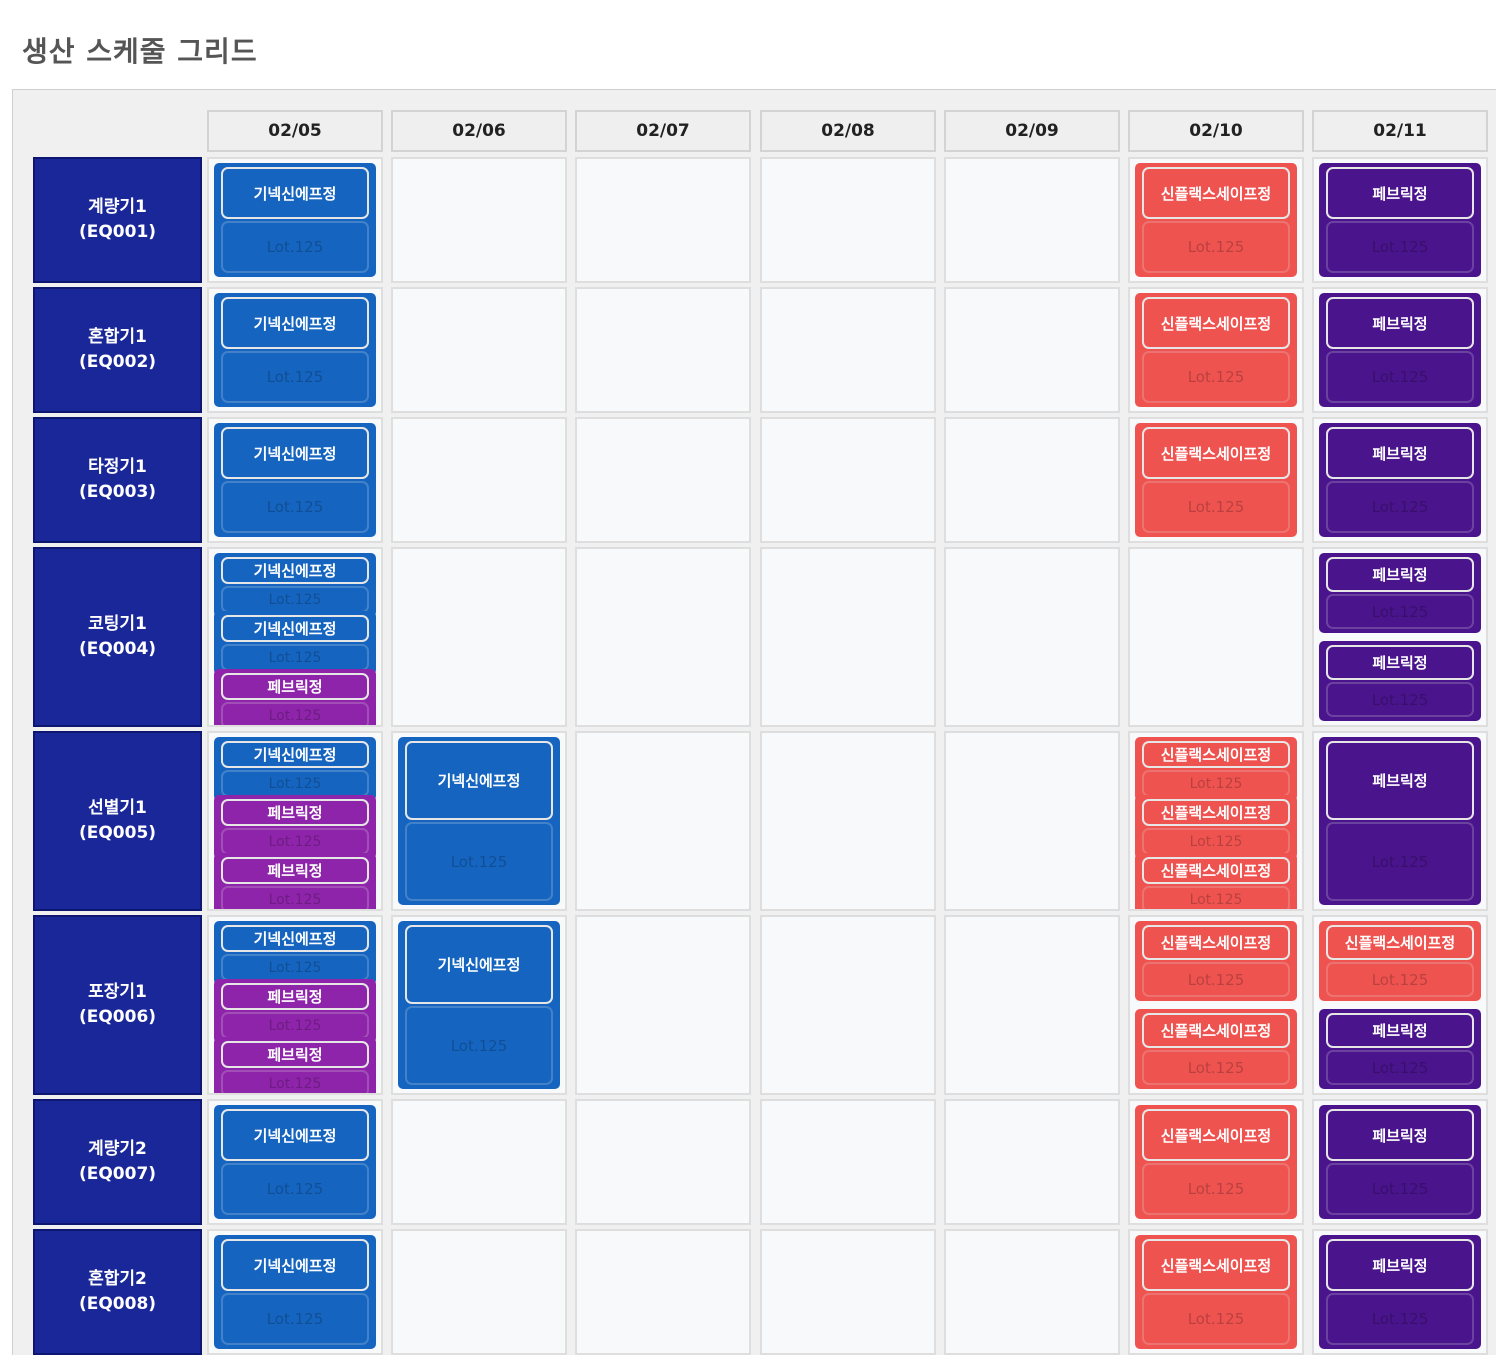 The width and height of the screenshot is (1496, 1355). I want to click on equipment-label: 계량기1 (EQ001), so click(117, 220).